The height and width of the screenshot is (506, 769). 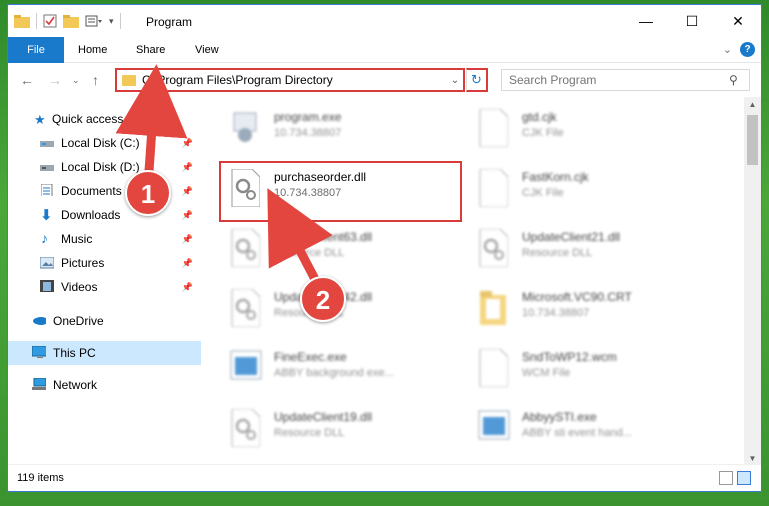 What do you see at coordinates (71, 21) in the screenshot?
I see `new-folder-icon` at bounding box center [71, 21].